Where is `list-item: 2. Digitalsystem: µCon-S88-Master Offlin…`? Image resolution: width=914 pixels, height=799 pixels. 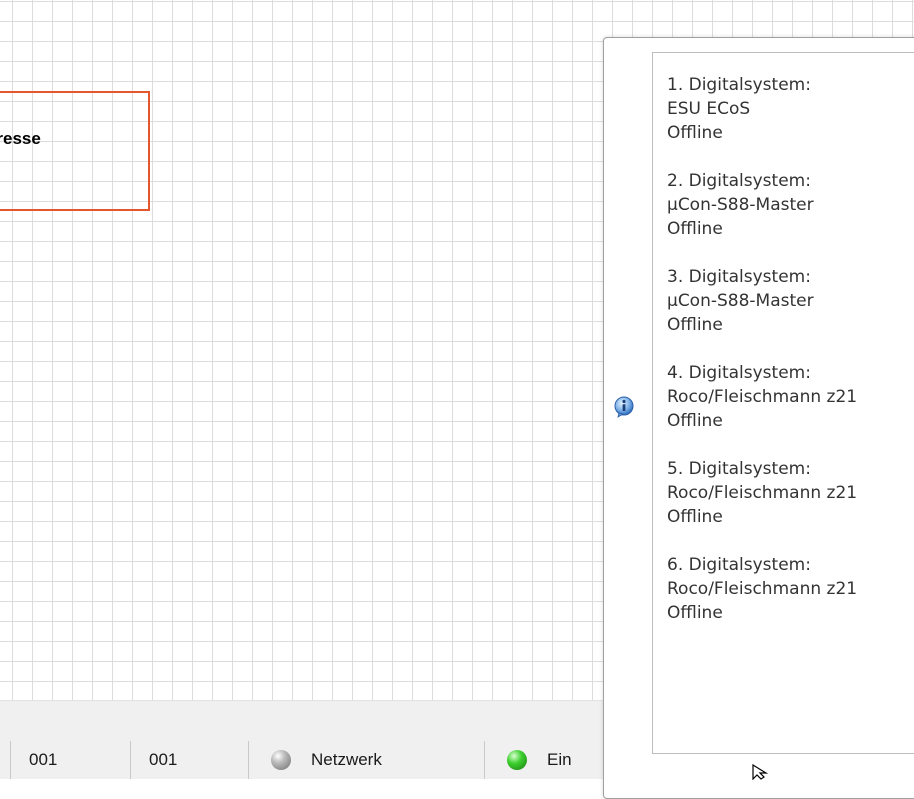
list-item: 2. Digitalsystem: µCon-S88-Master Offlin… is located at coordinates (790, 205).